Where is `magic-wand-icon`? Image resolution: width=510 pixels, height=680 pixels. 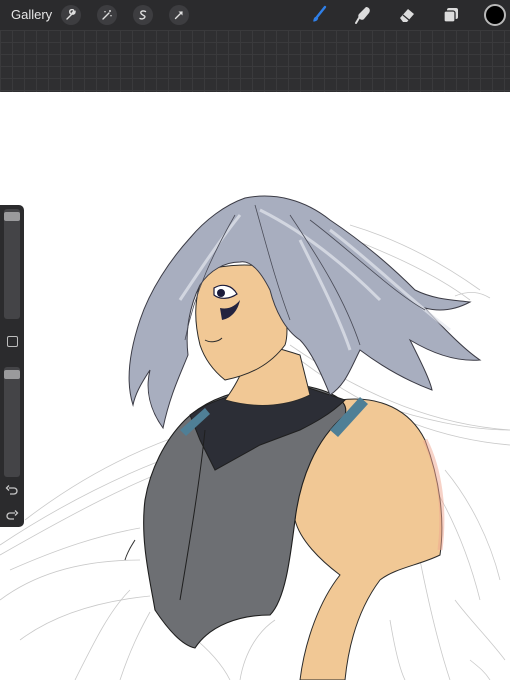
magic-wand-icon is located at coordinates (107, 15).